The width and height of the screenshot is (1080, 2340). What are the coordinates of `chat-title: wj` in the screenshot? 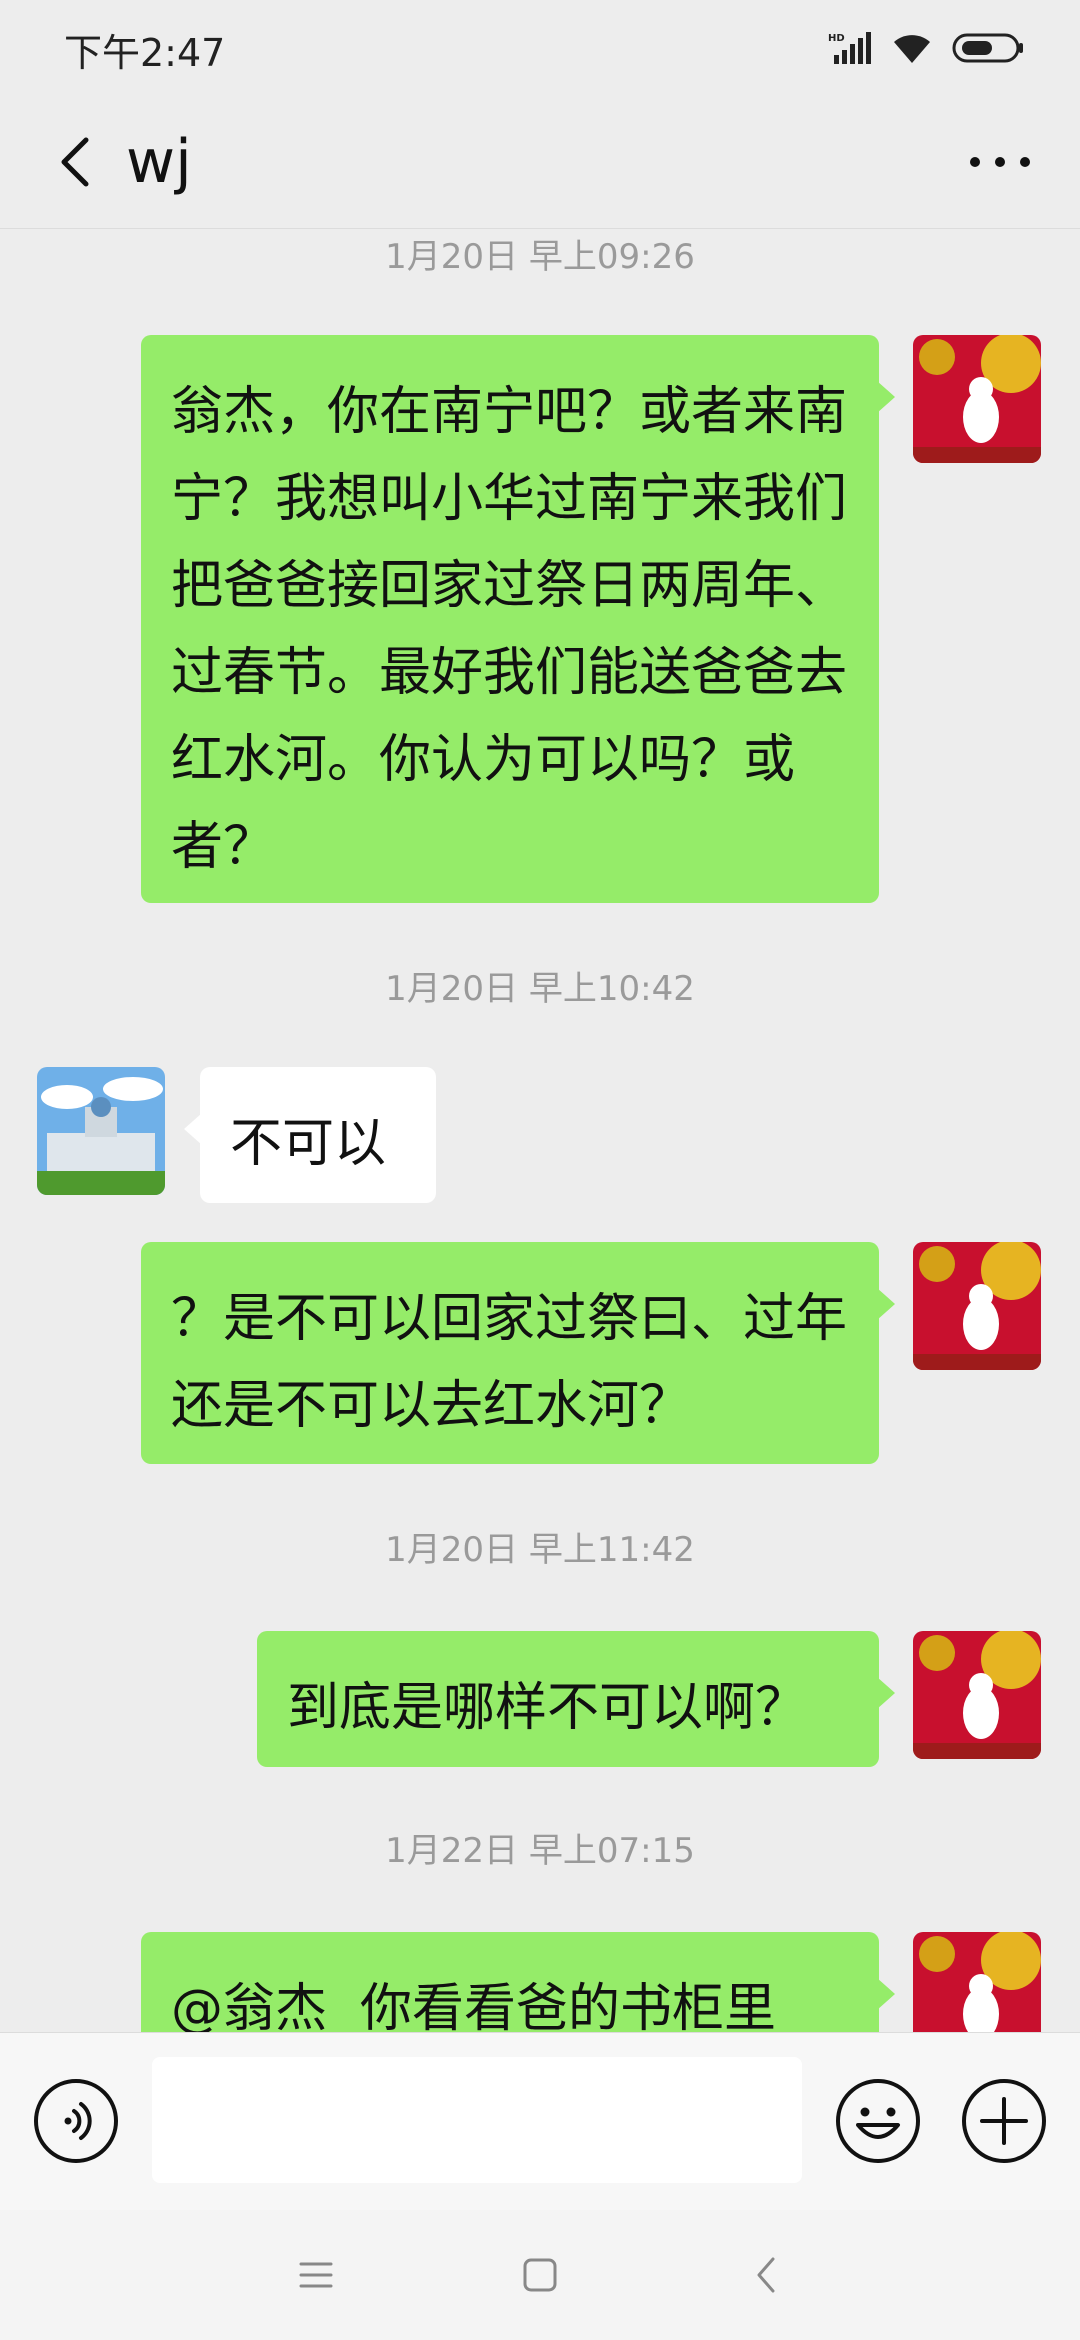 It's located at (159, 162).